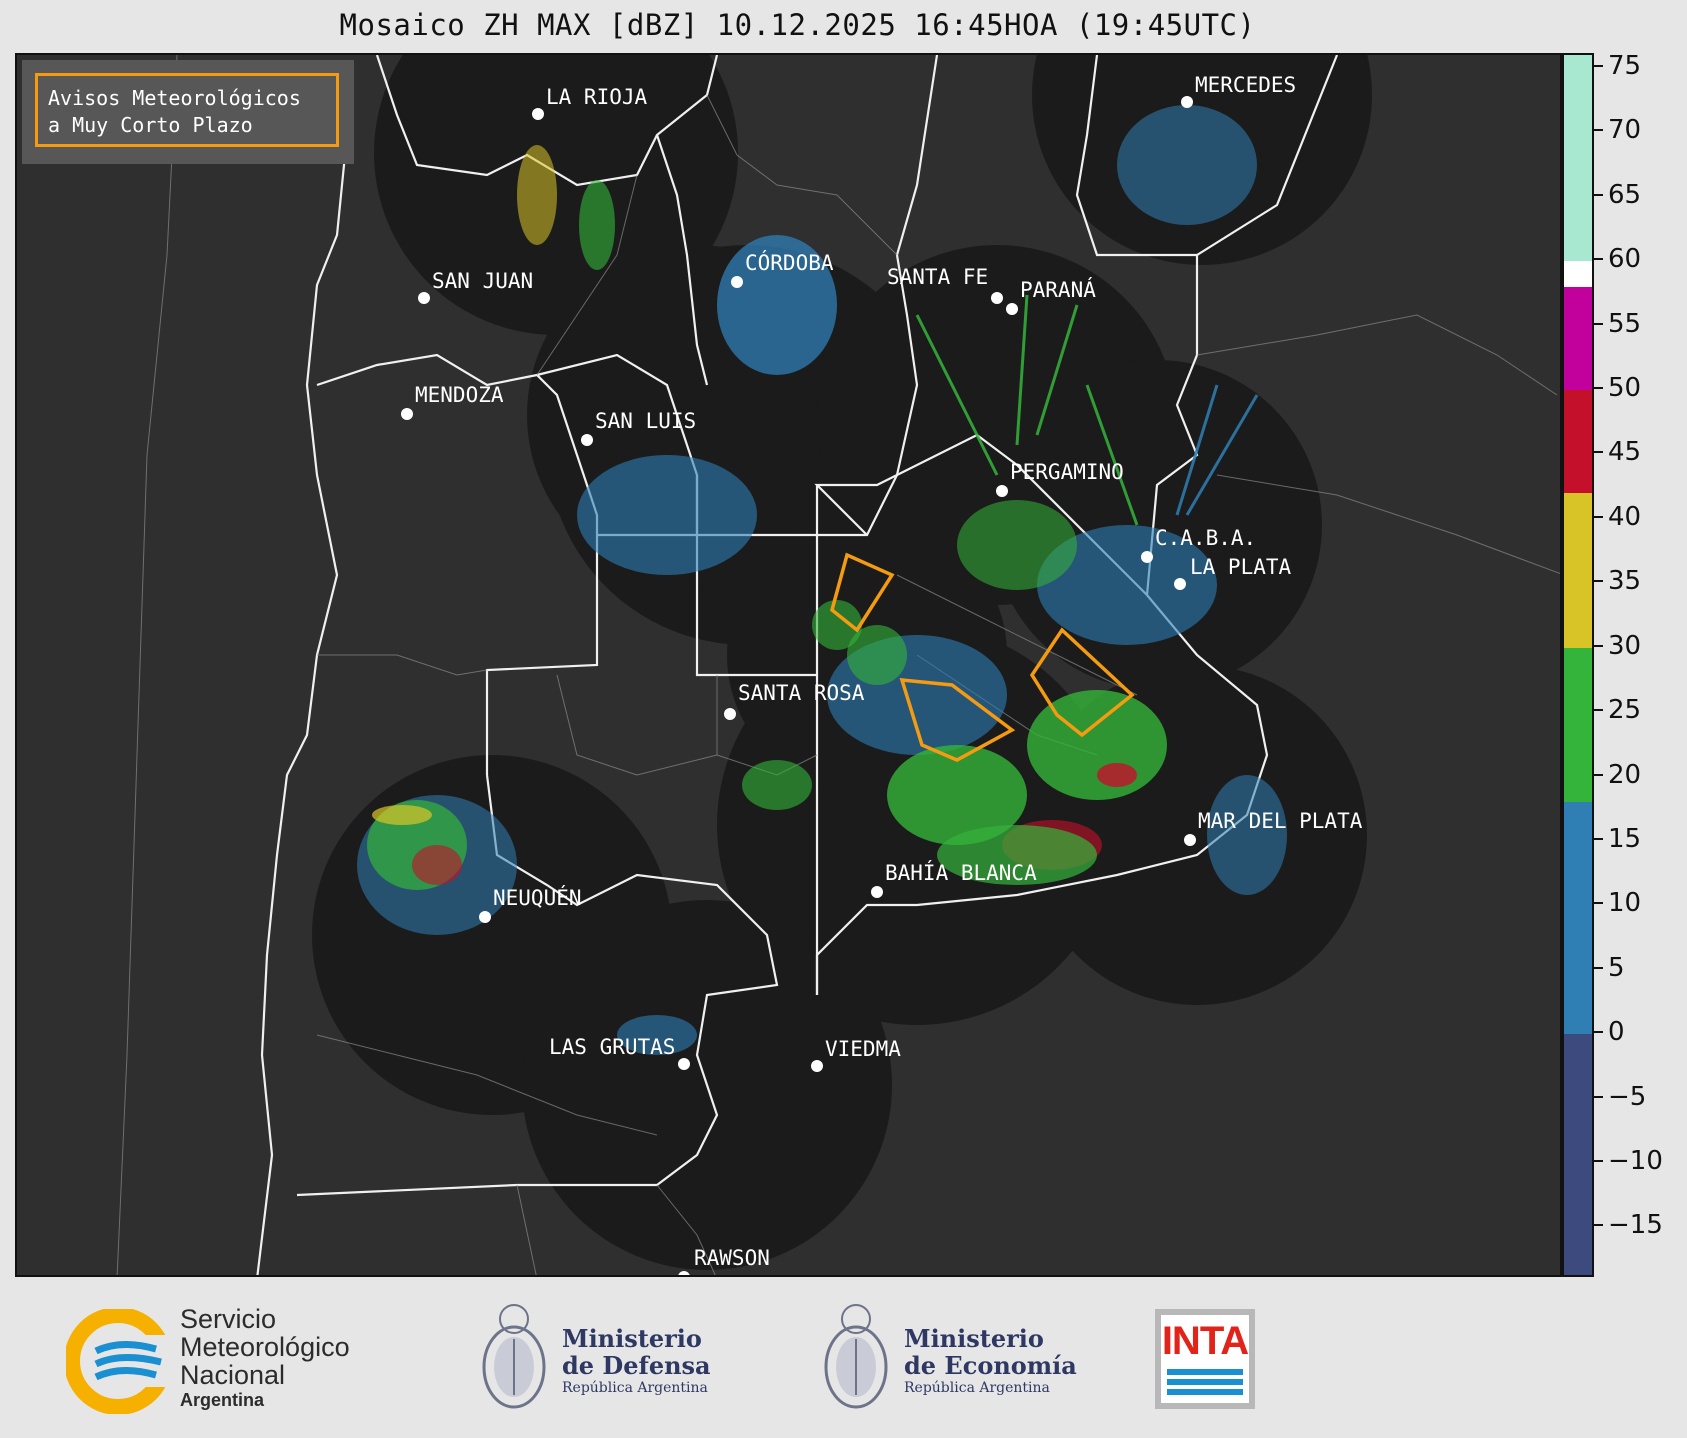  Describe the element at coordinates (977, 1388) in the screenshot. I see `economia-line-3: República Argentina` at that location.